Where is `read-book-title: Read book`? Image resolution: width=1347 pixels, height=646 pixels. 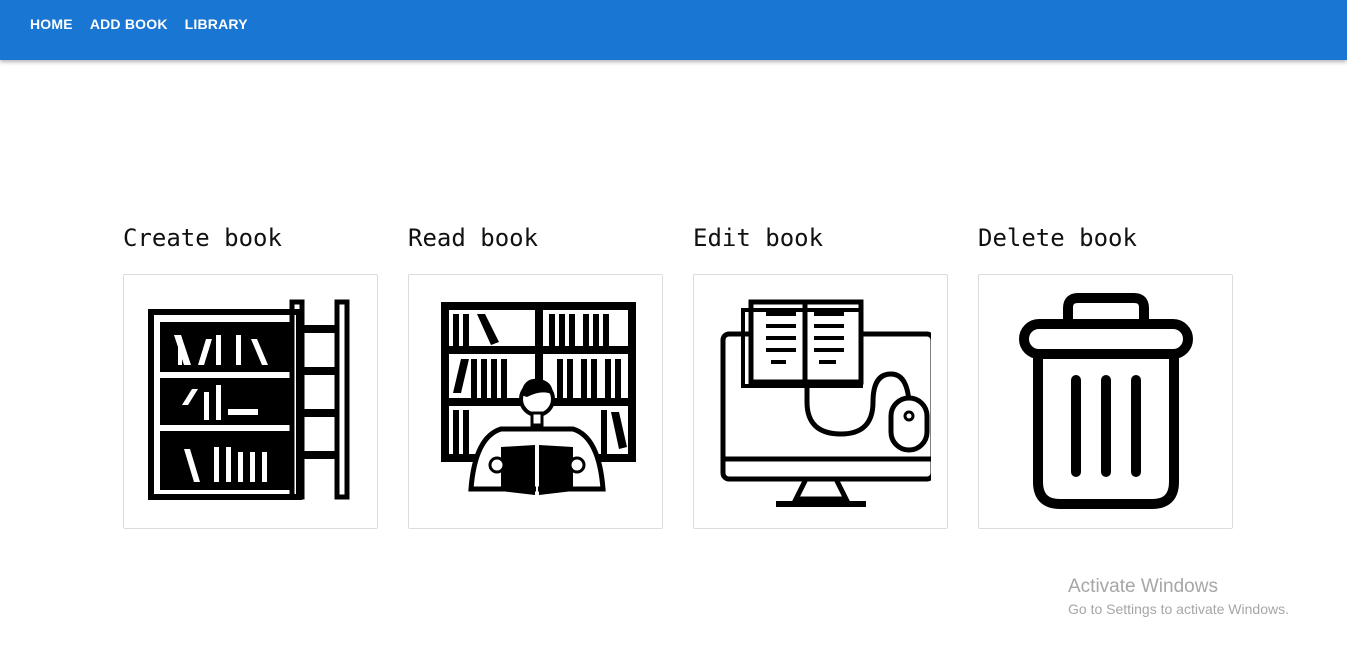
read-book-title: Read book is located at coordinates (473, 238).